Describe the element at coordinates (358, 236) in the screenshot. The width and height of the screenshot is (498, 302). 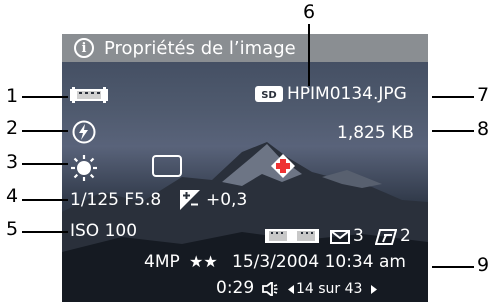
I see `email-count: 3` at that location.